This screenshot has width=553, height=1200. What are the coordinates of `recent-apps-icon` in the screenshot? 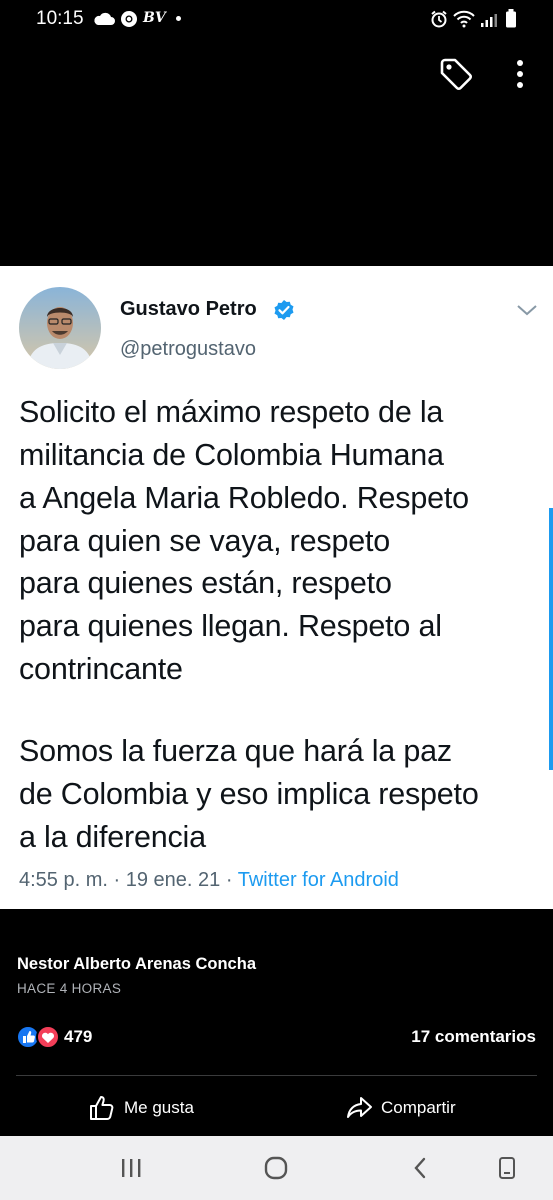 It's located at (131, 1168).